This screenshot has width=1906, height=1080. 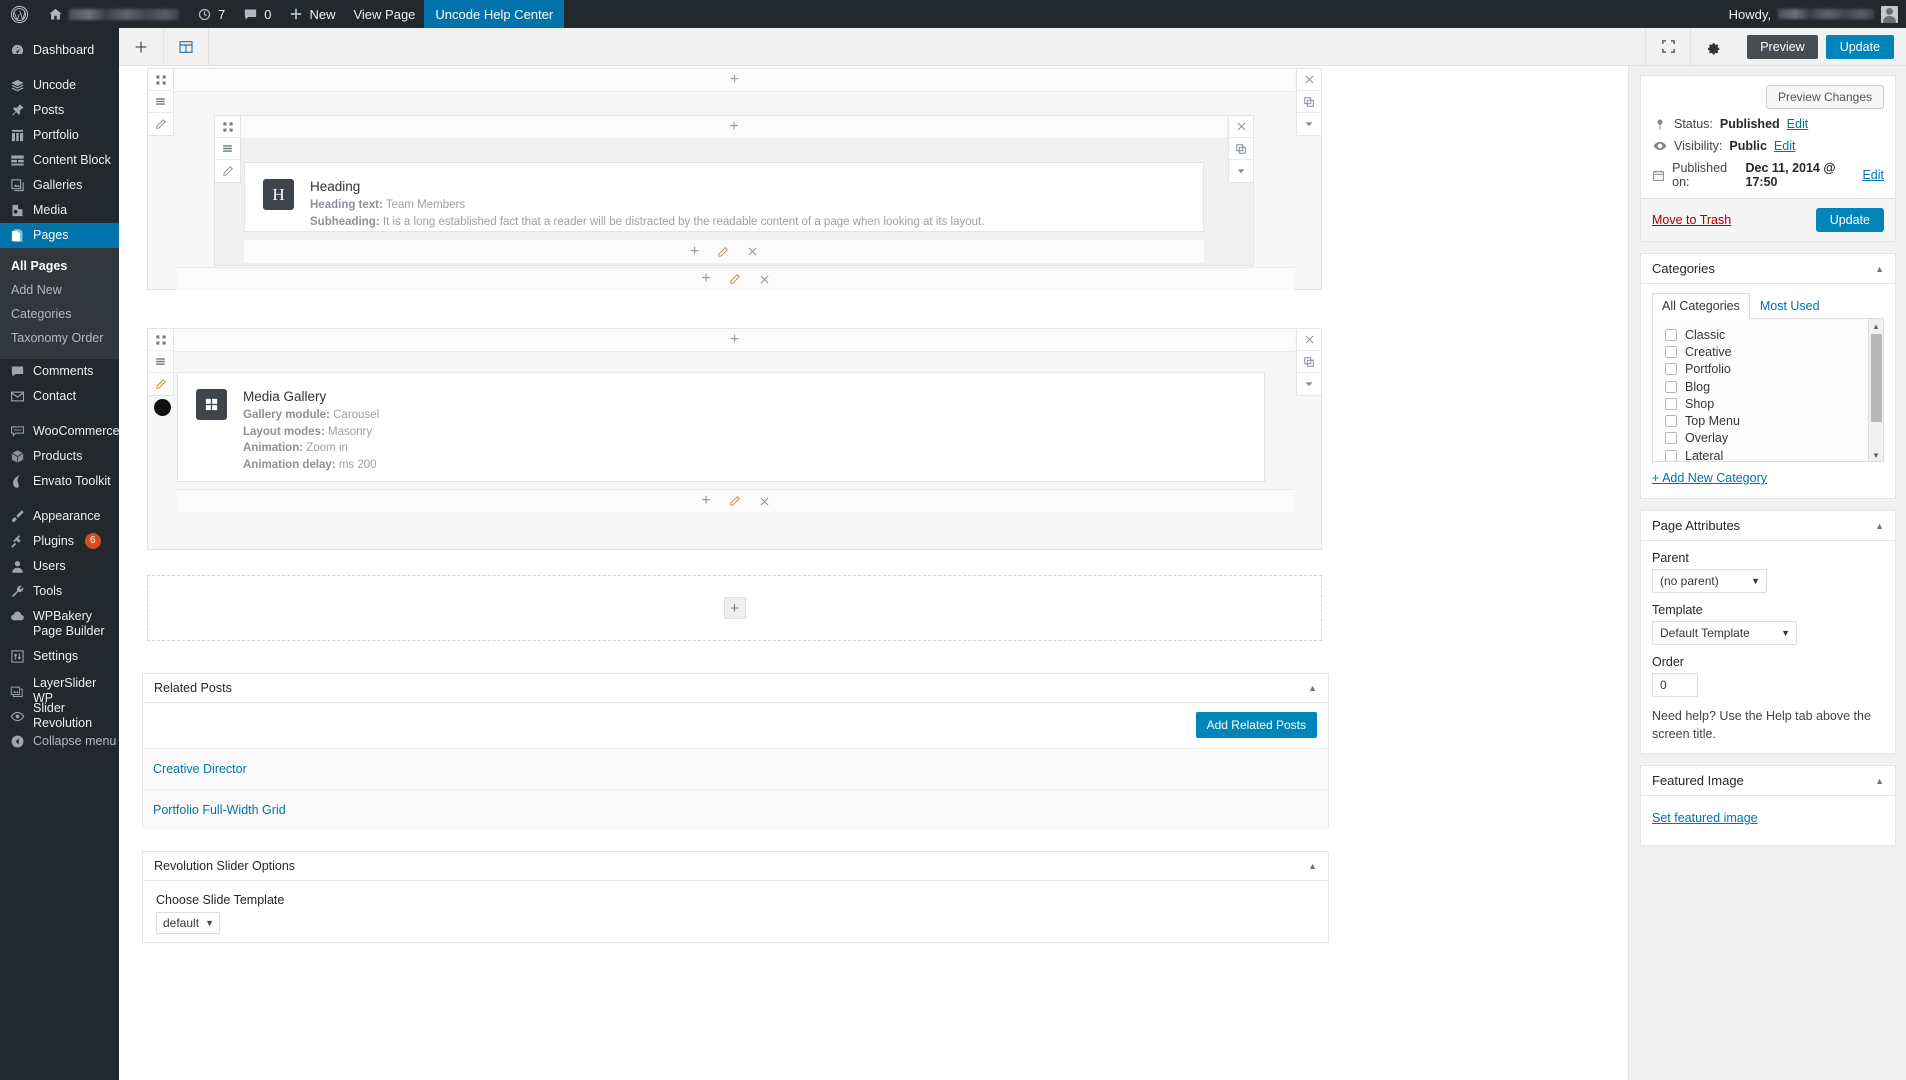 I want to click on visibility-edit-link: Edit, so click(x=1785, y=146).